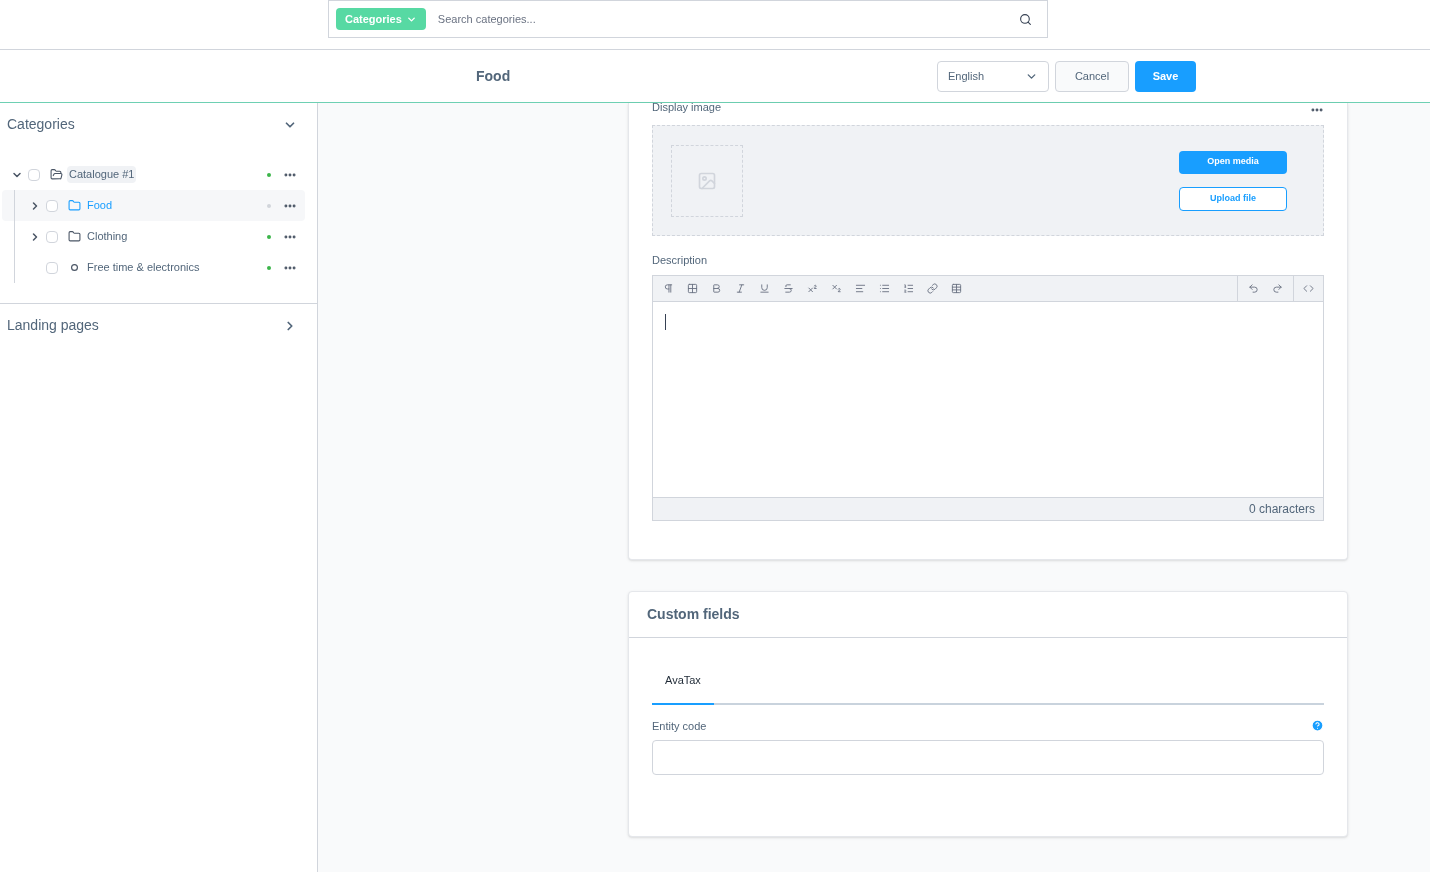  Describe the element at coordinates (812, 288) in the screenshot. I see `superscript-icon` at that location.